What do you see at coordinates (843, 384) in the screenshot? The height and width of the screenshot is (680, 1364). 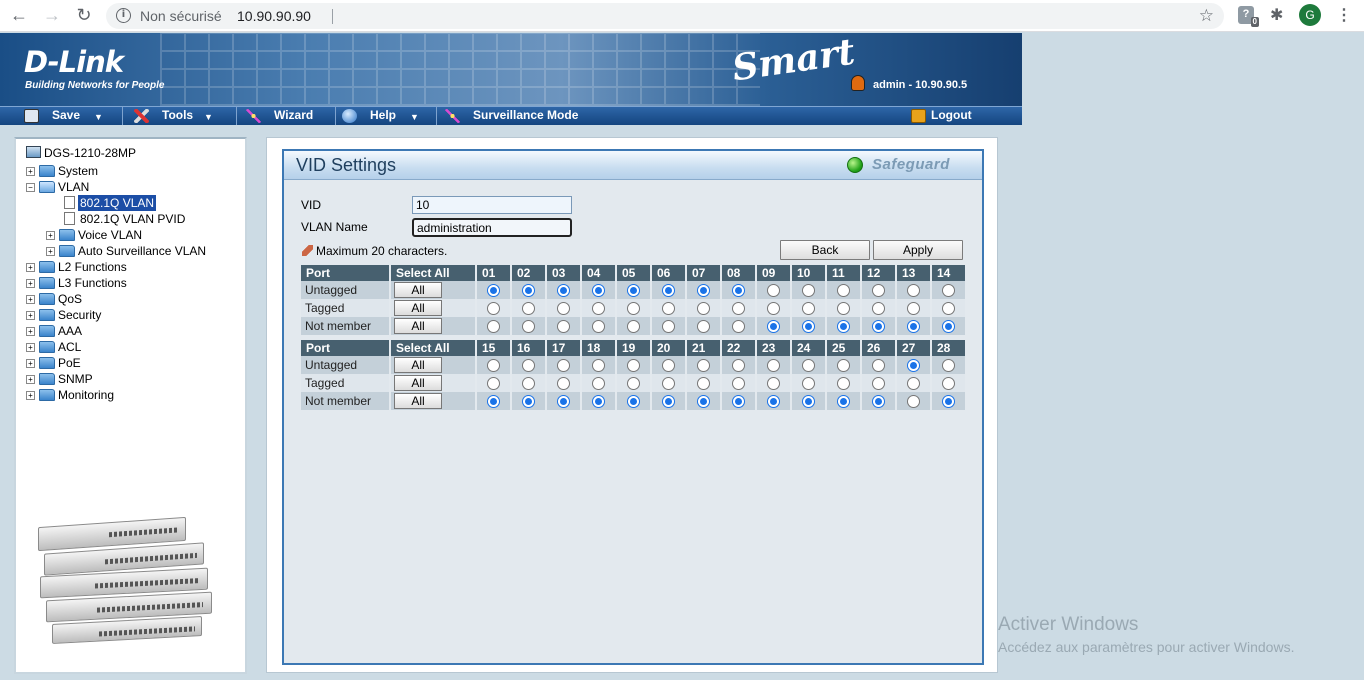 I see `port-25-tagged-radio` at bounding box center [843, 384].